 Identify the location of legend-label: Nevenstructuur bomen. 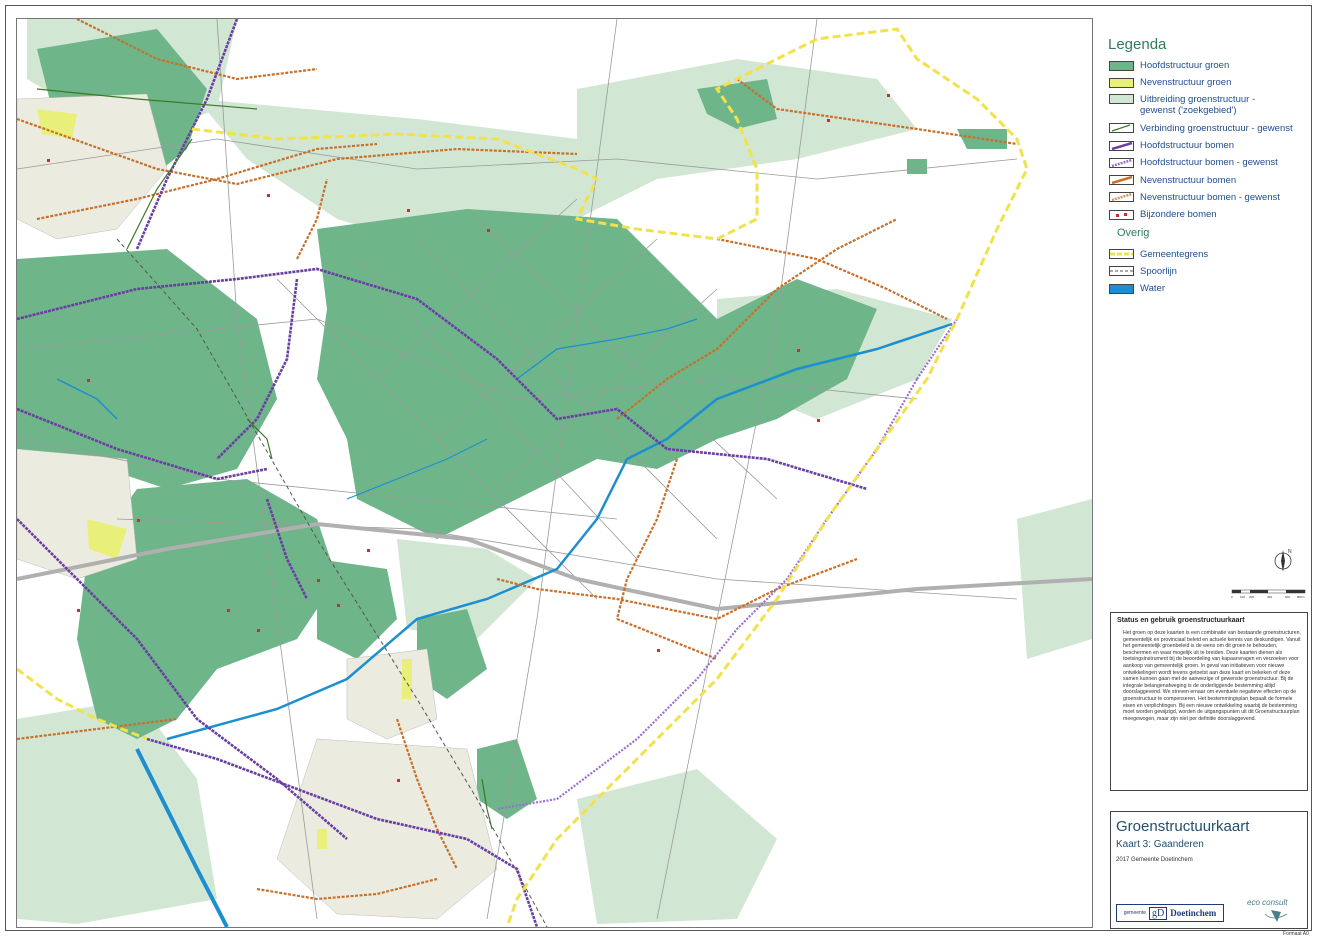
(1188, 180).